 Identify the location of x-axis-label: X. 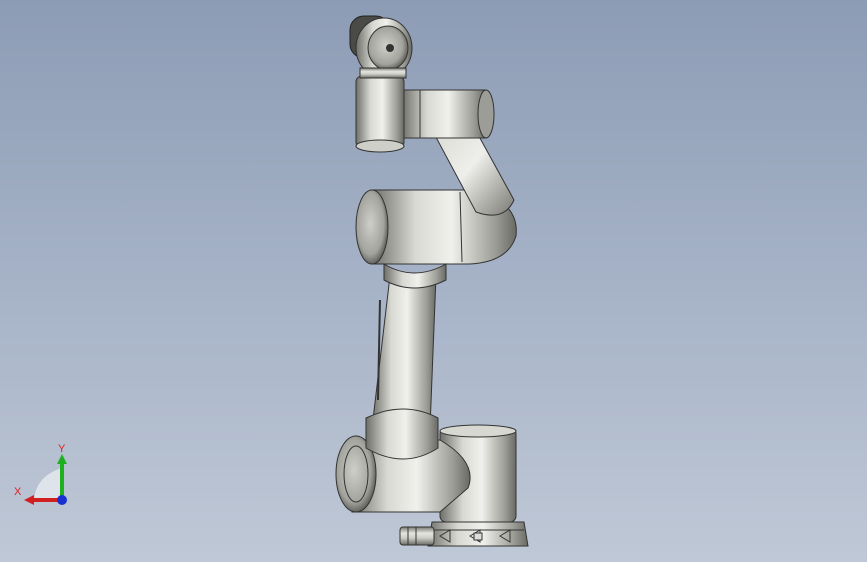
(18, 492).